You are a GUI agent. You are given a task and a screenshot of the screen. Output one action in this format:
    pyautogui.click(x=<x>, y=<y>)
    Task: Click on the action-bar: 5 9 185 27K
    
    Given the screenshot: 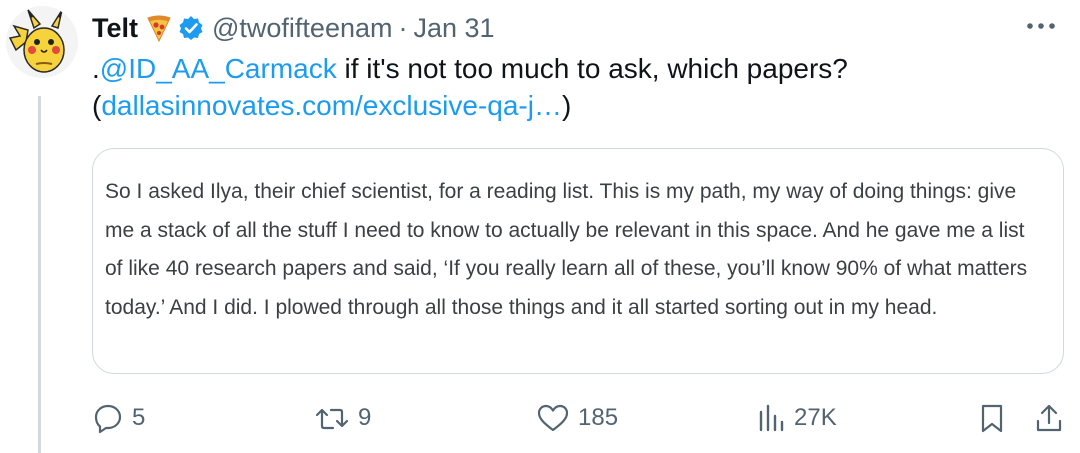 What is the action you would take?
    pyautogui.click(x=579, y=418)
    